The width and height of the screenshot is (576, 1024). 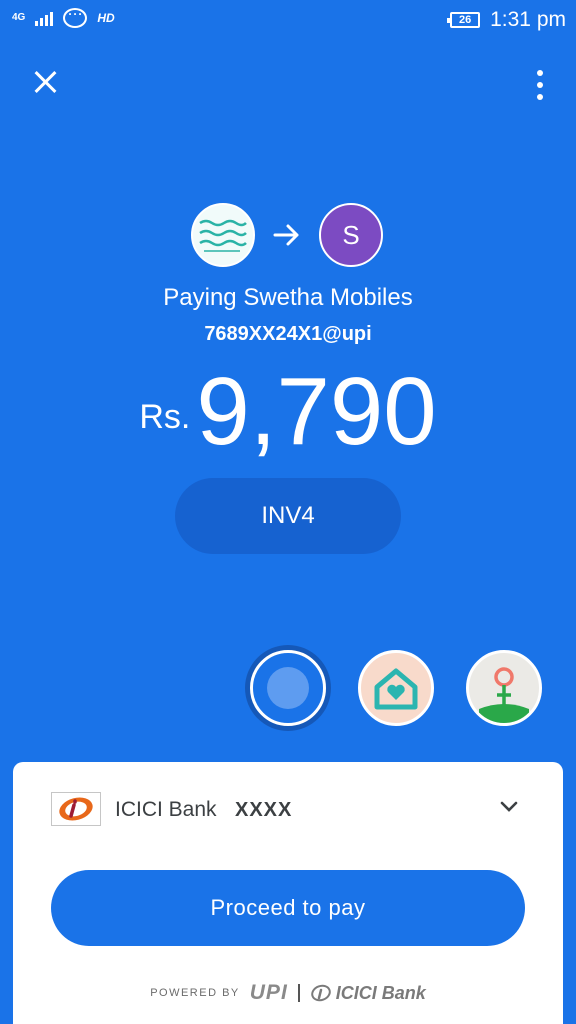 What do you see at coordinates (288, 334) in the screenshot?
I see `payee-upi-id: 7689XX24X1@upi` at bounding box center [288, 334].